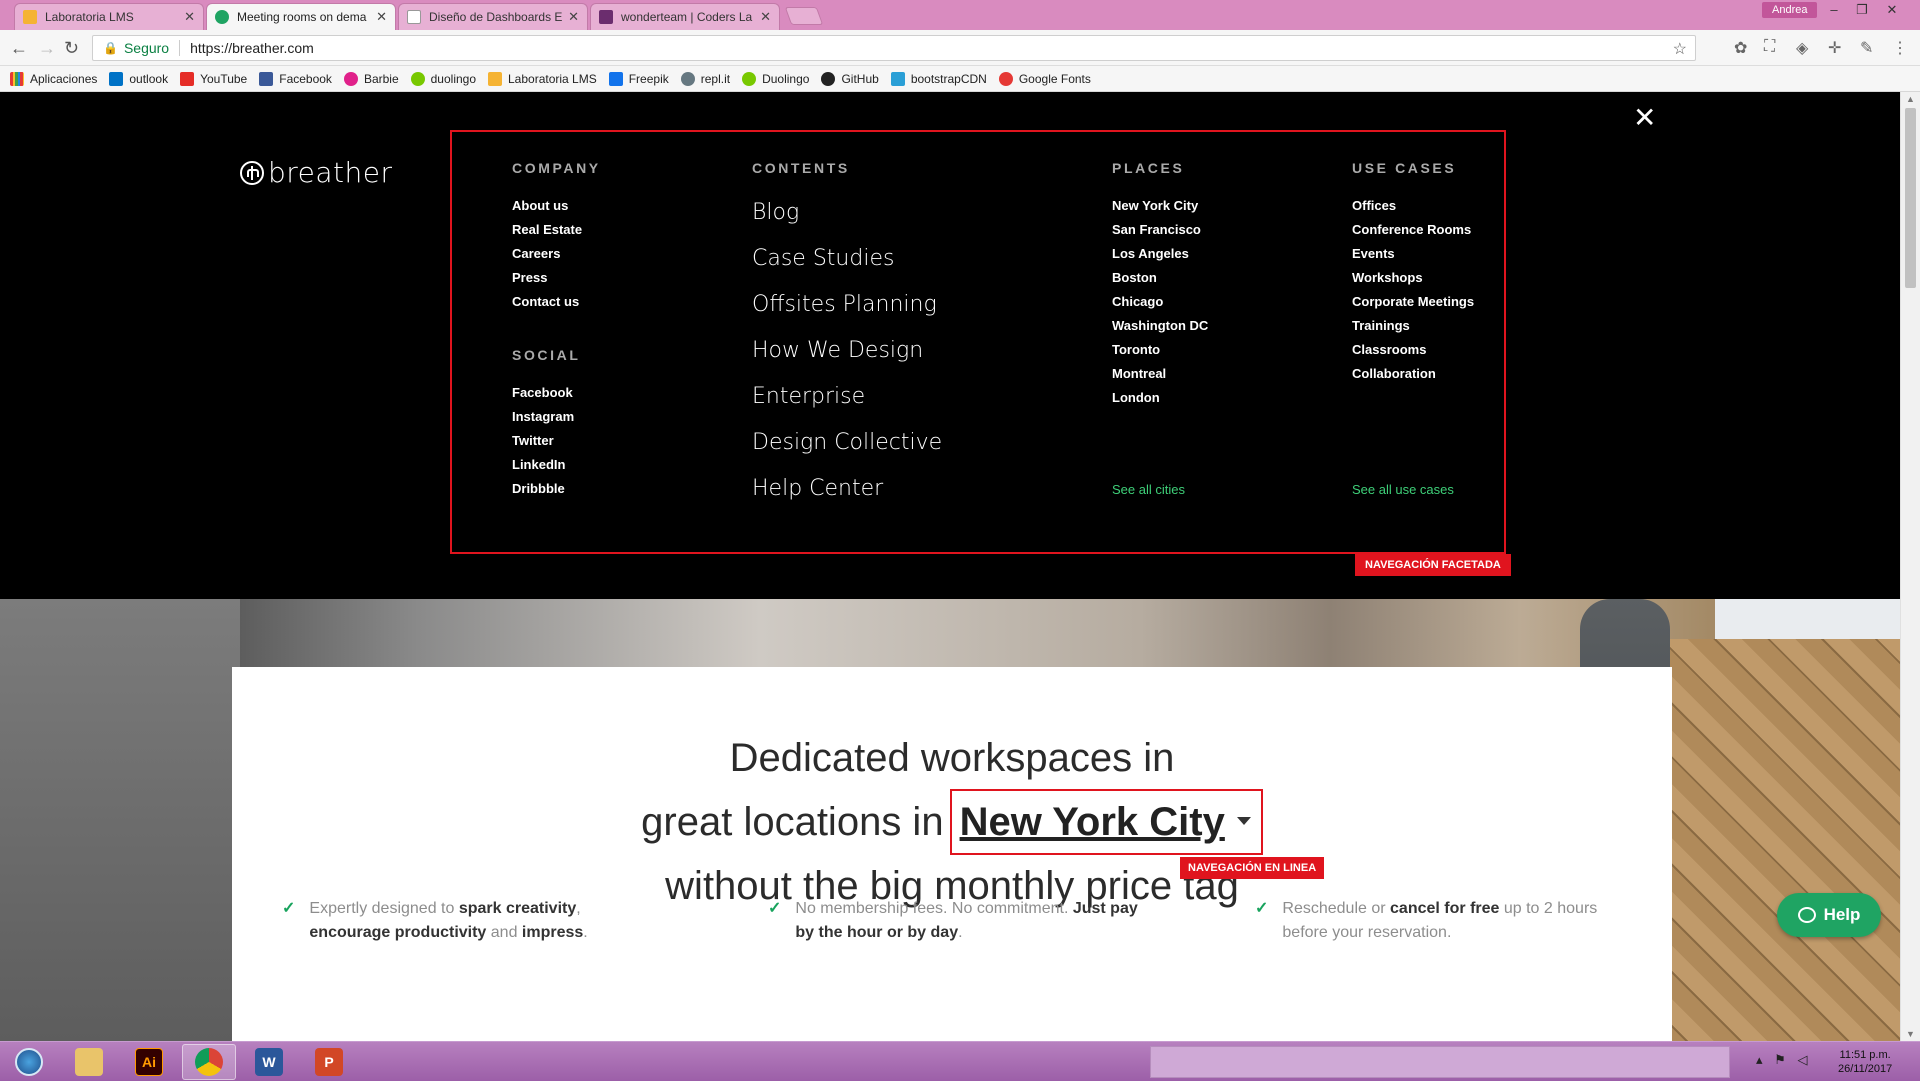  What do you see at coordinates (316, 172) in the screenshot?
I see `breather-logo: breather` at bounding box center [316, 172].